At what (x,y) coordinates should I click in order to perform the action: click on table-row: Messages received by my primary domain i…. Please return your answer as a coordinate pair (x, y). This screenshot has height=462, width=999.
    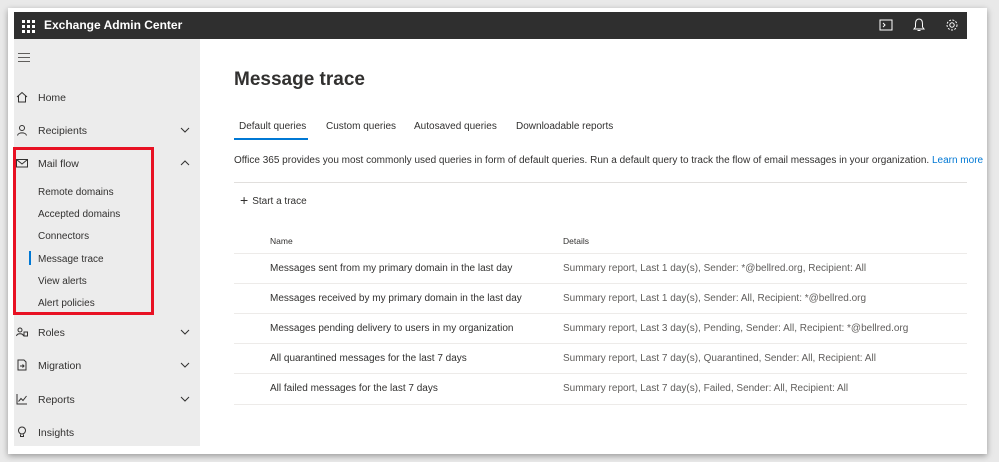
    Looking at the image, I should click on (600, 298).